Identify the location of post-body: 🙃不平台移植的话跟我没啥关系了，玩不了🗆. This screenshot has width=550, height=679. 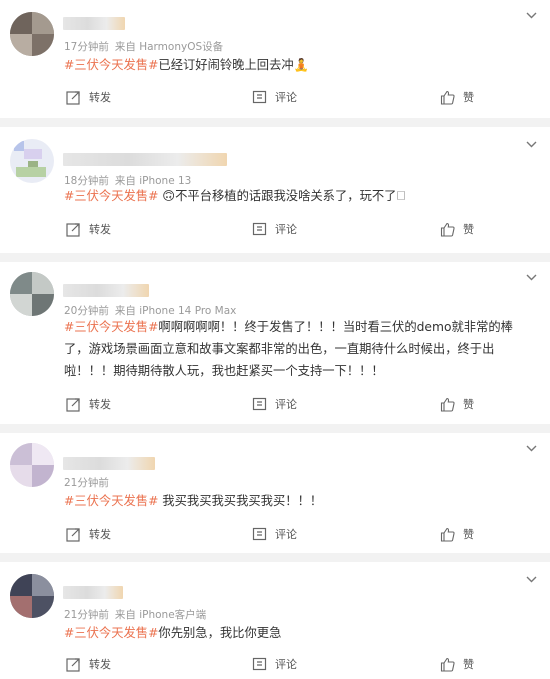
(282, 196).